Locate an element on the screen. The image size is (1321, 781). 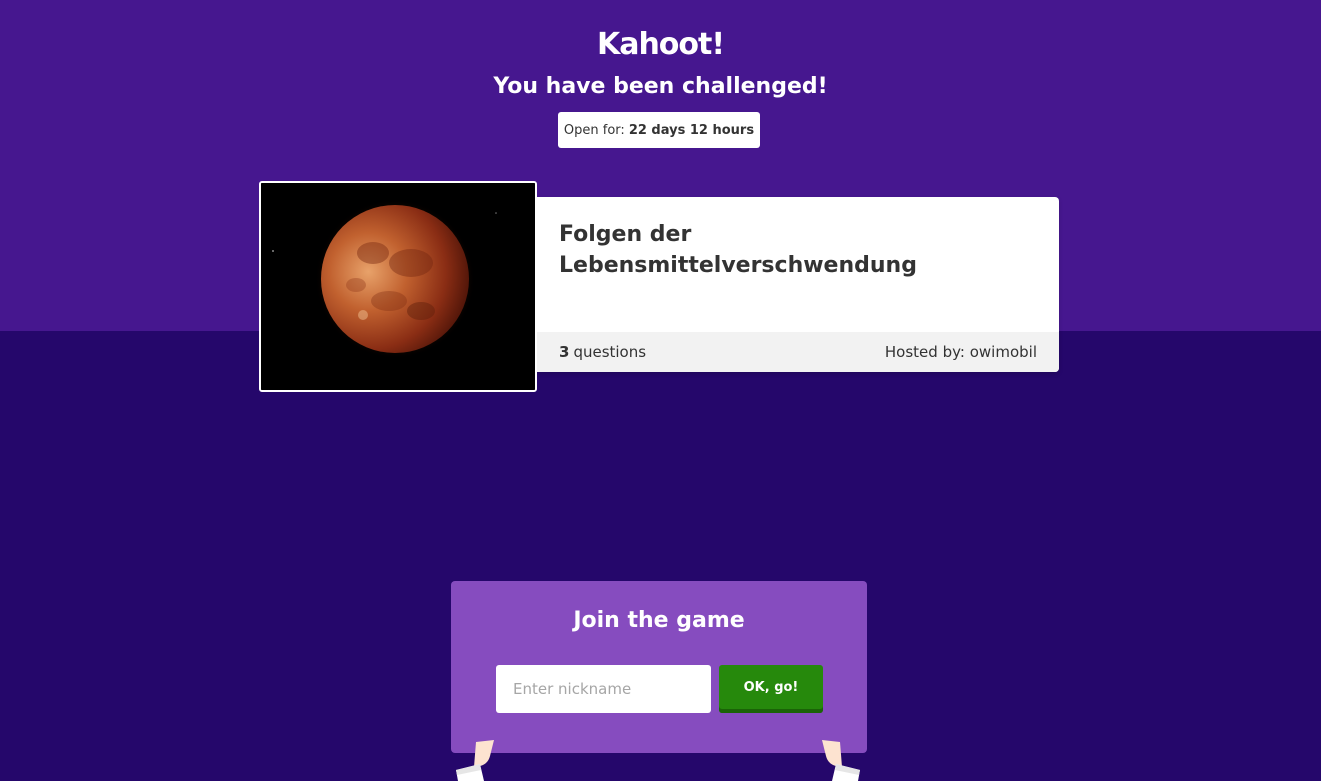
open-for-badge: Open for: 22 days 12 hours is located at coordinates (659, 130).